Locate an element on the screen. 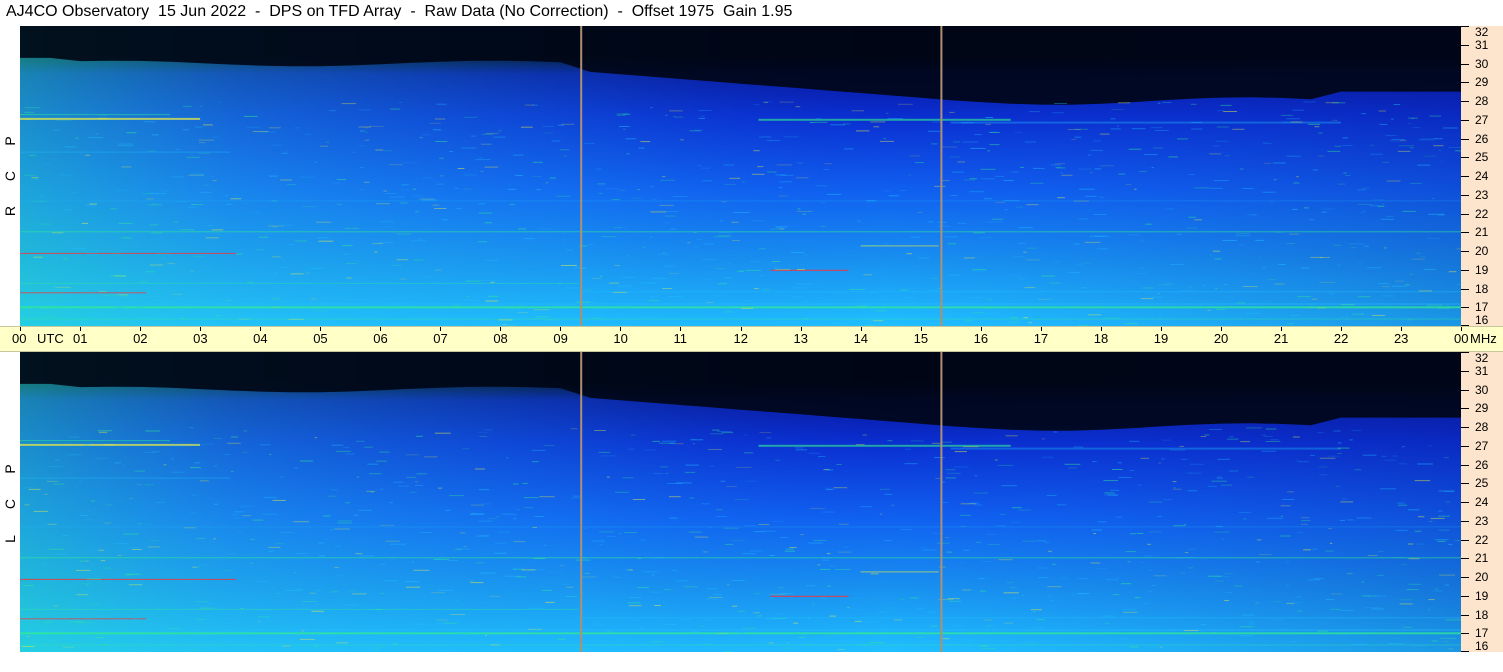  frequency-tick-label: 22 is located at coordinates (1482, 539).